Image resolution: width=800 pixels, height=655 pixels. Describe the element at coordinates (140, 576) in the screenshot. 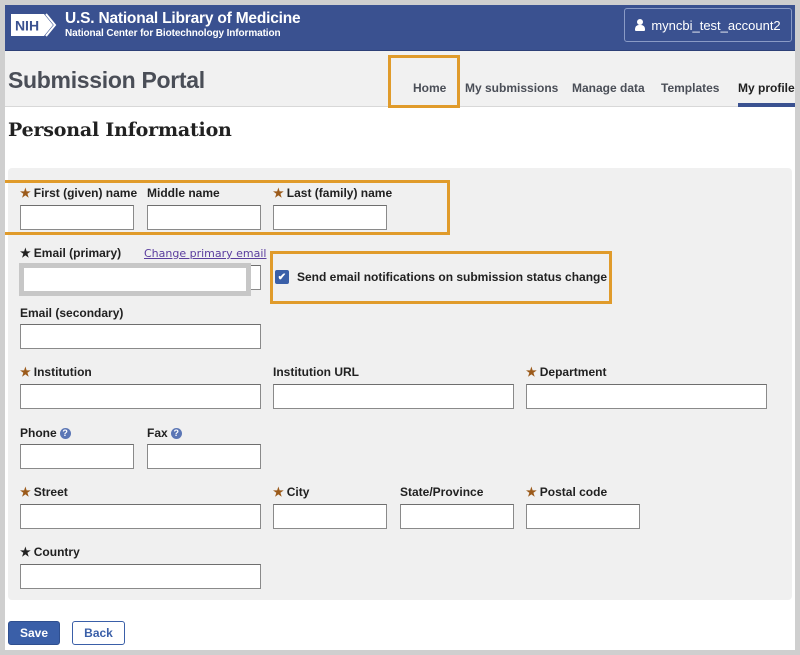

I see `country-input` at that location.